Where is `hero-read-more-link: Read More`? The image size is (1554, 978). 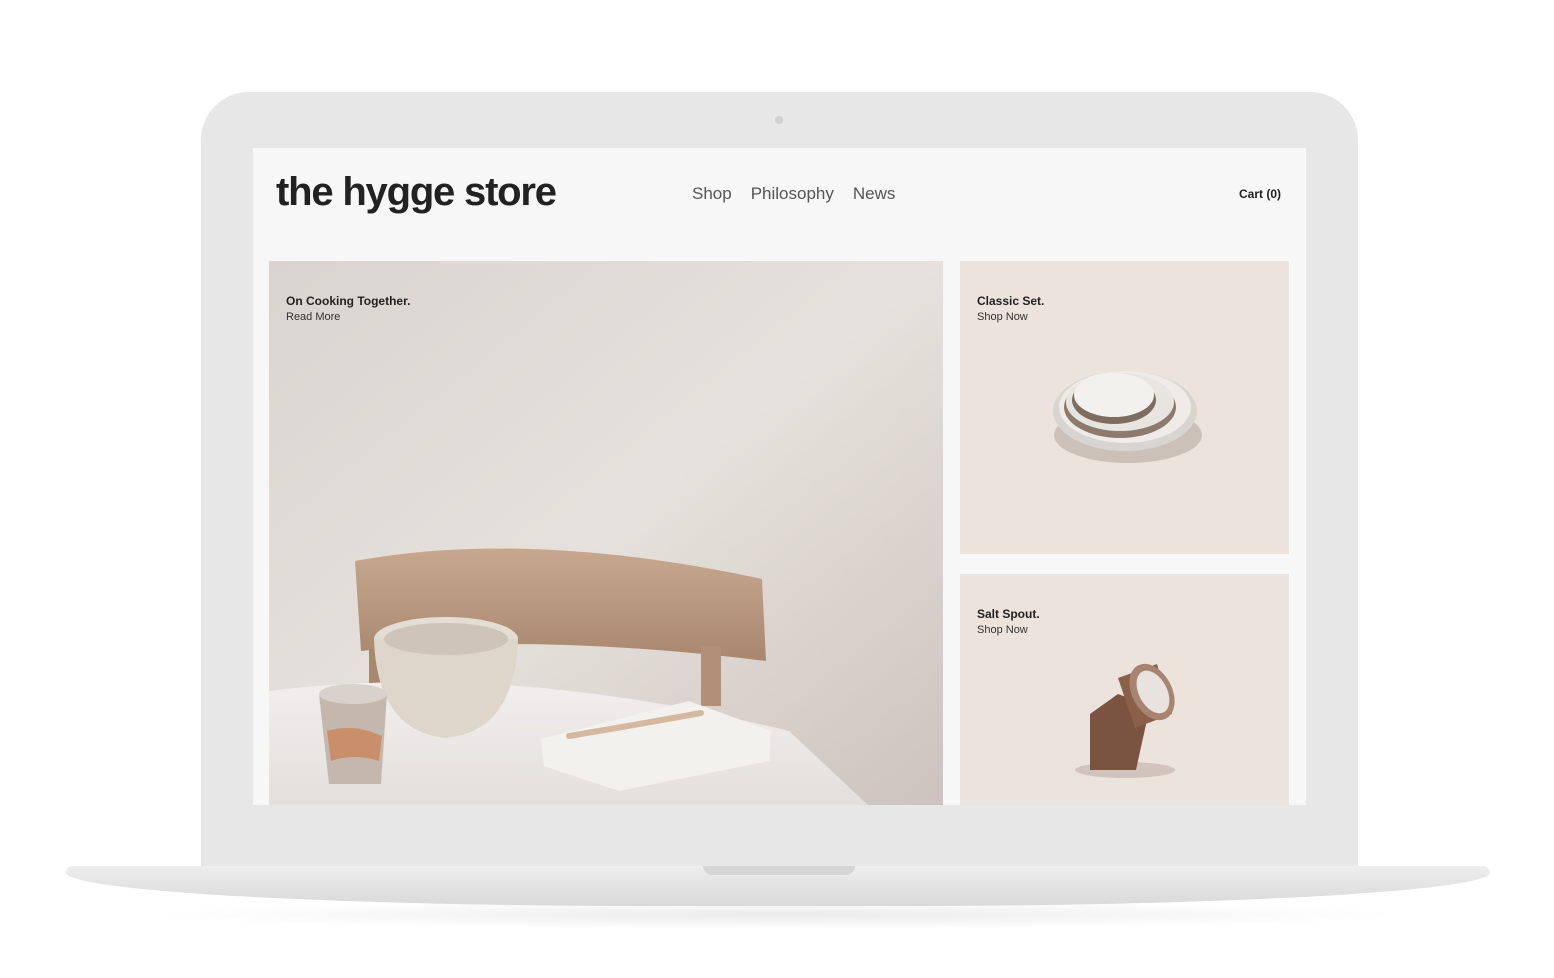 hero-read-more-link: Read More is located at coordinates (348, 317).